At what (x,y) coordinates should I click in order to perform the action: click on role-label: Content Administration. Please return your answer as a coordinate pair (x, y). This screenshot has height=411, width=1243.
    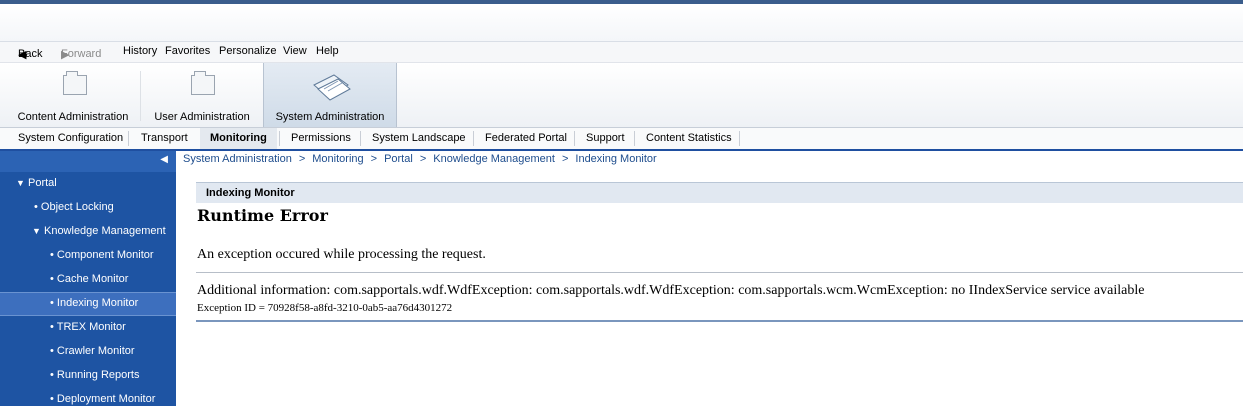
    Looking at the image, I should click on (73, 117).